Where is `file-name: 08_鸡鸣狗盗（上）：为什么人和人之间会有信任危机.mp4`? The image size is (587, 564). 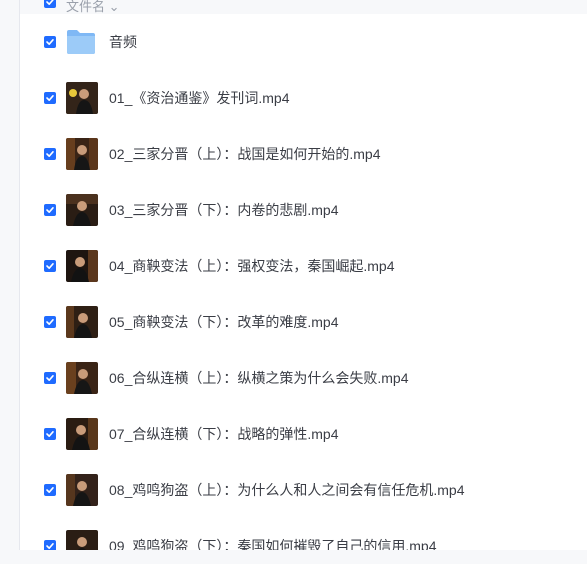 file-name: 08_鸡鸣狗盗（上）：为什么人和人之间会有信任危机.mp4 is located at coordinates (286, 490).